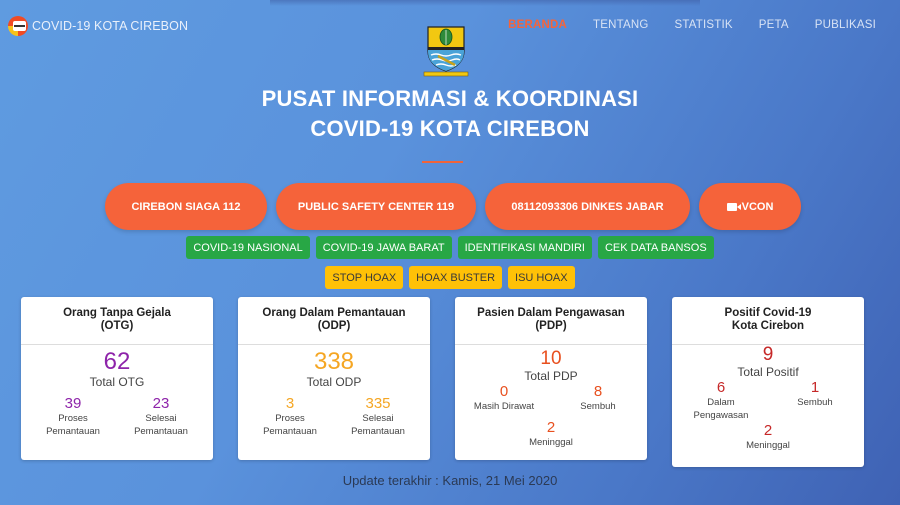 The width and height of the screenshot is (900, 505). What do you see at coordinates (117, 382) in the screenshot?
I see `total-label: Total OTG` at bounding box center [117, 382].